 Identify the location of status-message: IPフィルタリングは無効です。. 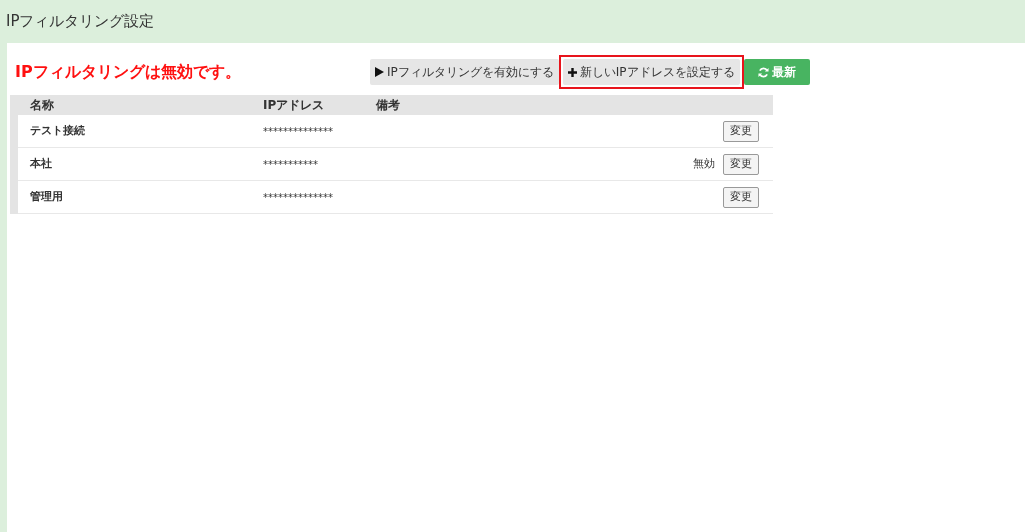
(128, 72).